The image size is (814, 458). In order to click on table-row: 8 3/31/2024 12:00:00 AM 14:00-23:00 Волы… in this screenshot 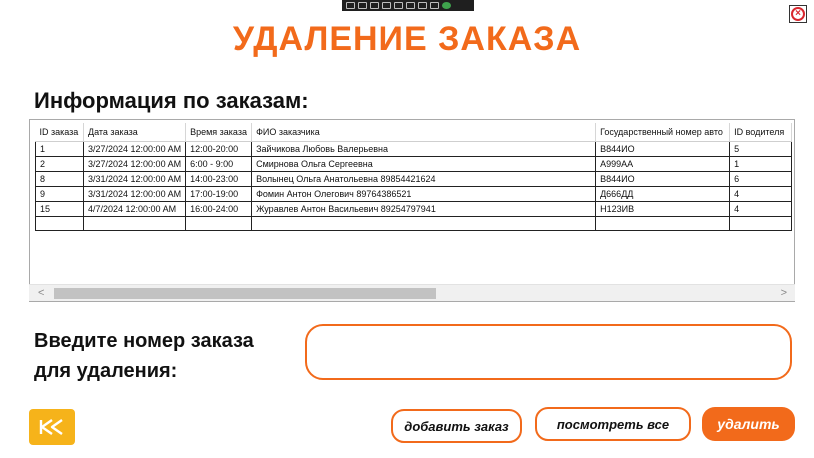, I will do `click(414, 178)`.